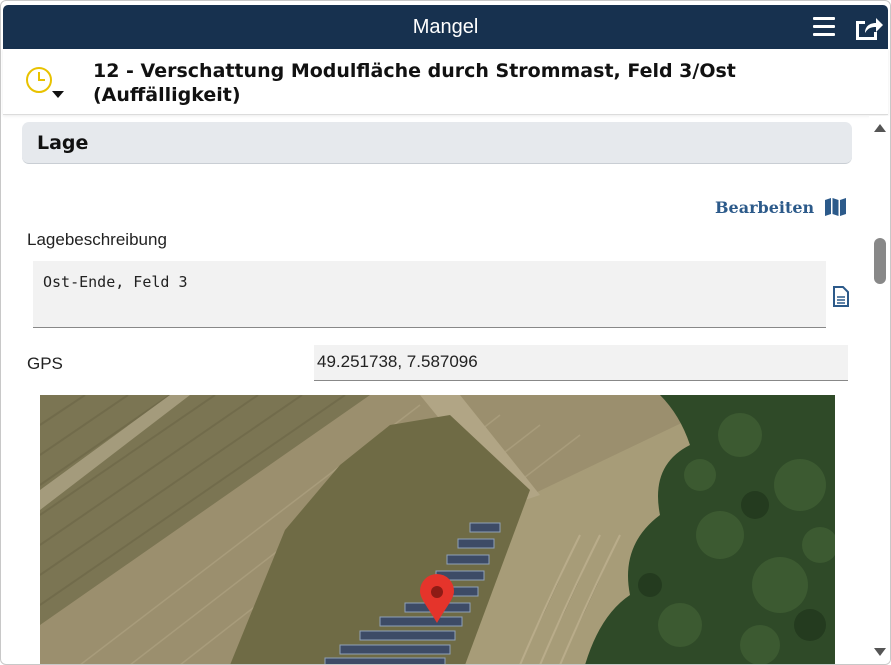 Image resolution: width=891 pixels, height=665 pixels. I want to click on gps-label: GPS, so click(45, 363).